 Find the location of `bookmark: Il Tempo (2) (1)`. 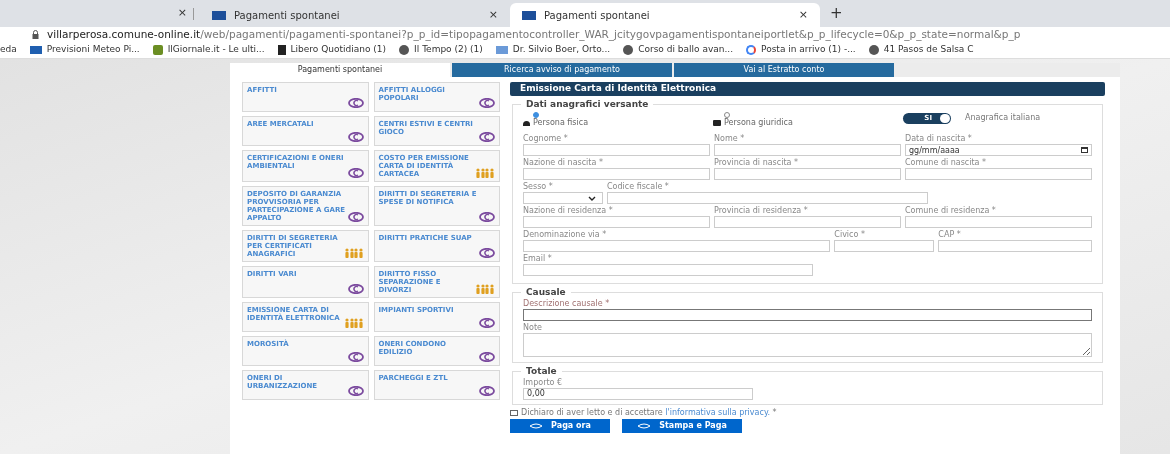

bookmark: Il Tempo (2) (1) is located at coordinates (441, 50).